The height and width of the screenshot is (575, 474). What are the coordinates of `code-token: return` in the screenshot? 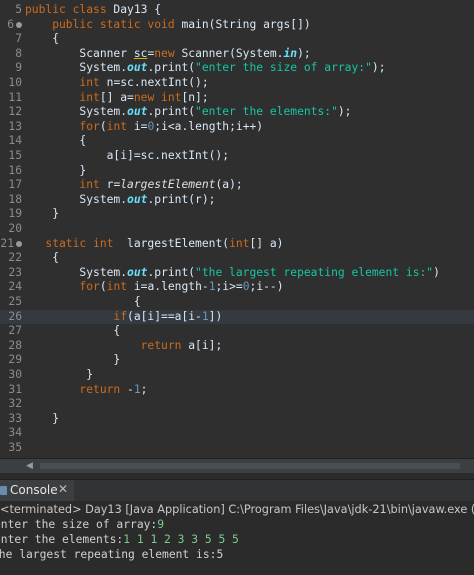 It's located at (164, 345).